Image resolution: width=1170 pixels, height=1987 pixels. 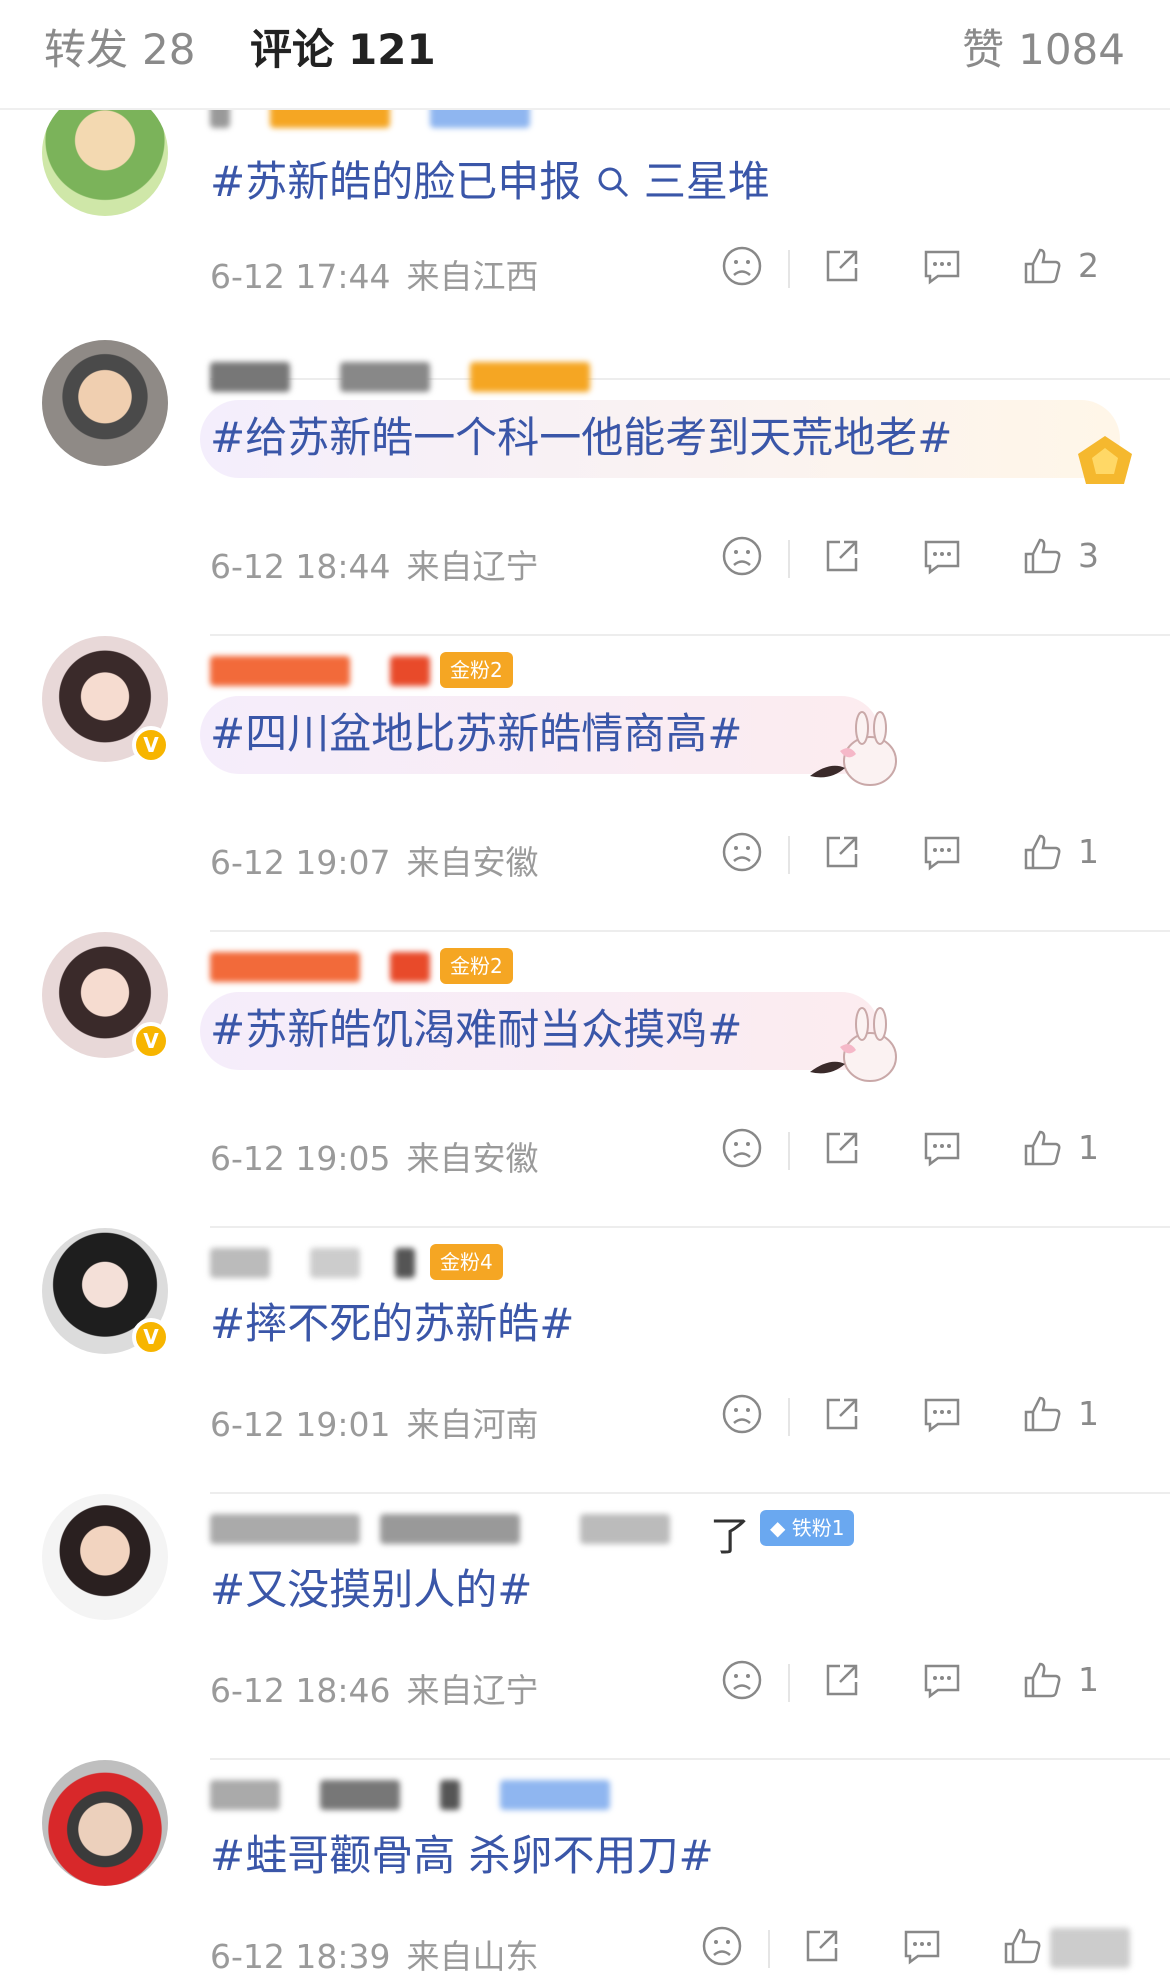 What do you see at coordinates (374, 1688) in the screenshot?
I see `comment-meta: 6-12 18:46 来自辽宁` at bounding box center [374, 1688].